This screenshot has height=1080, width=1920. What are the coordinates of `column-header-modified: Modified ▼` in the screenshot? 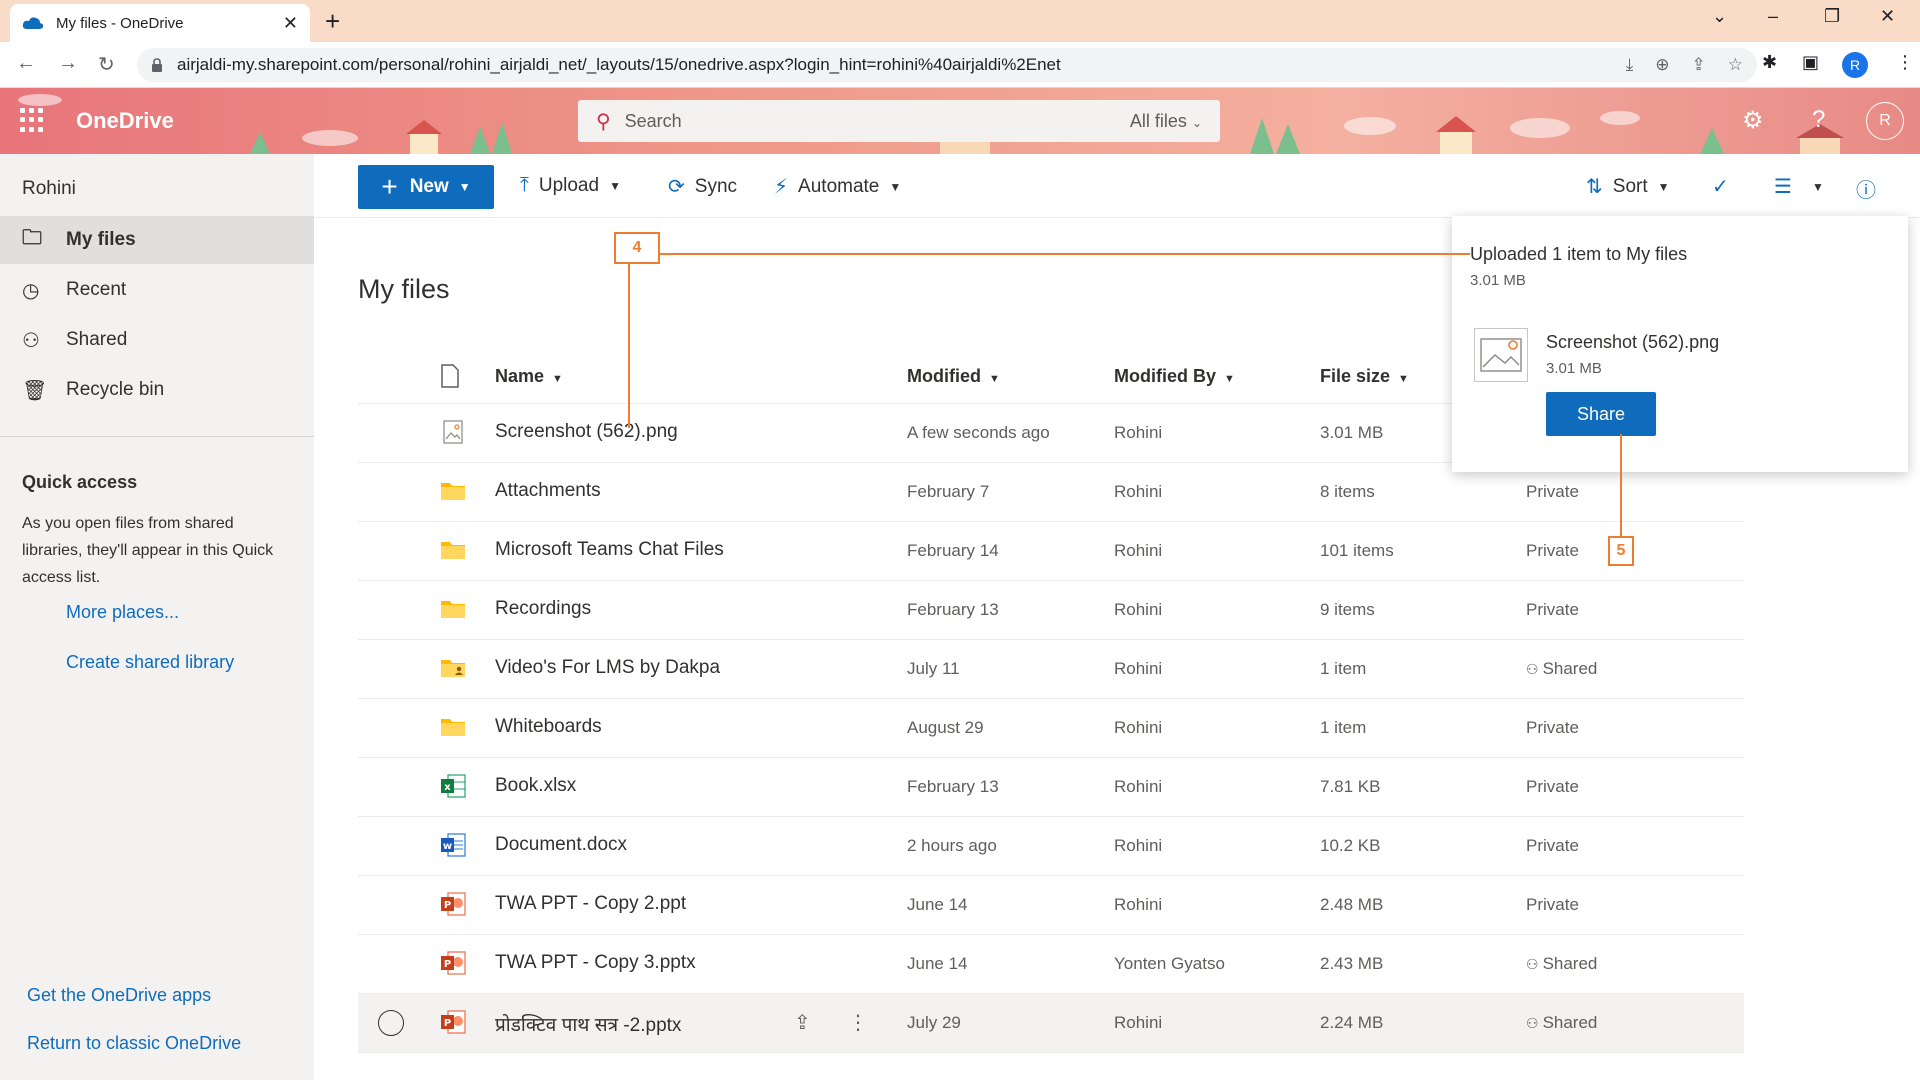 It's located at (953, 376).